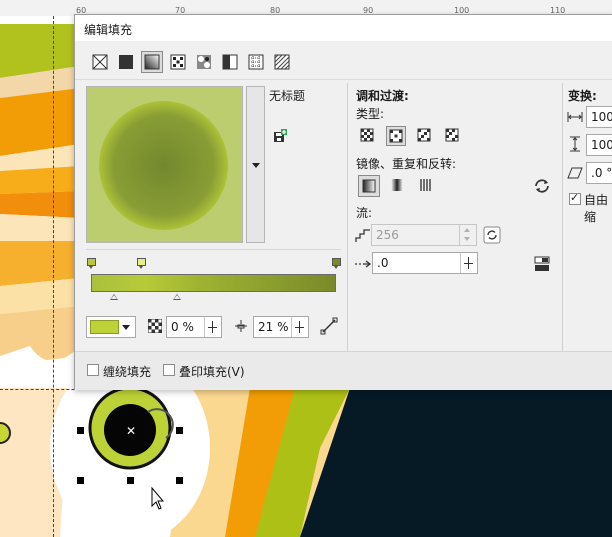 The width and height of the screenshot is (612, 537). I want to click on node-position-icon, so click(241, 326).